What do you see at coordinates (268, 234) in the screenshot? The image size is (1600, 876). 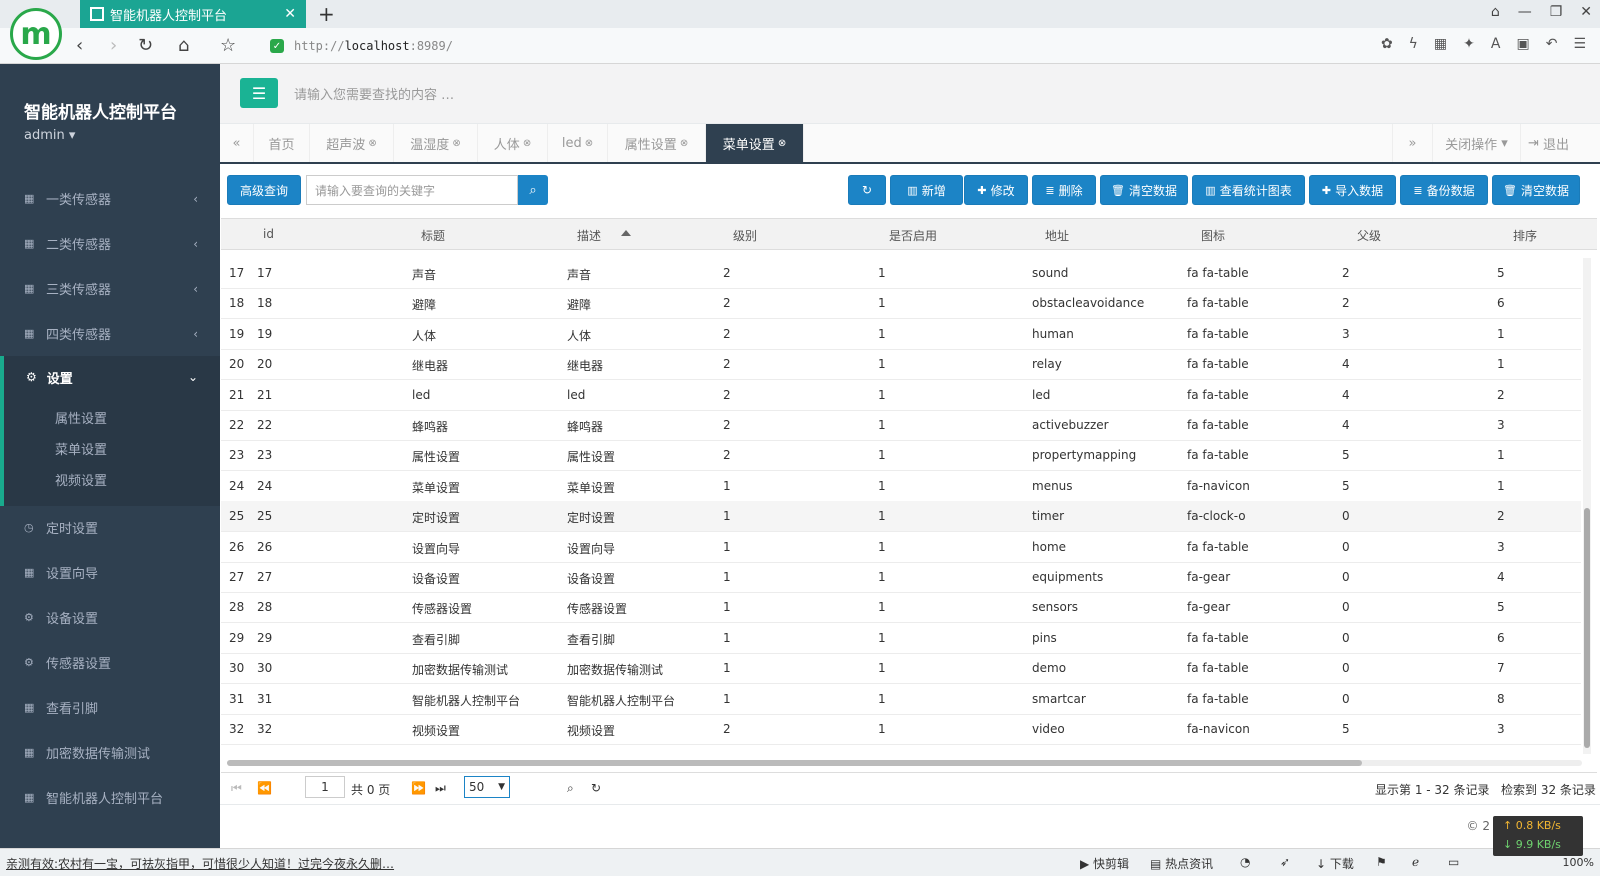 I see `col-id: id` at bounding box center [268, 234].